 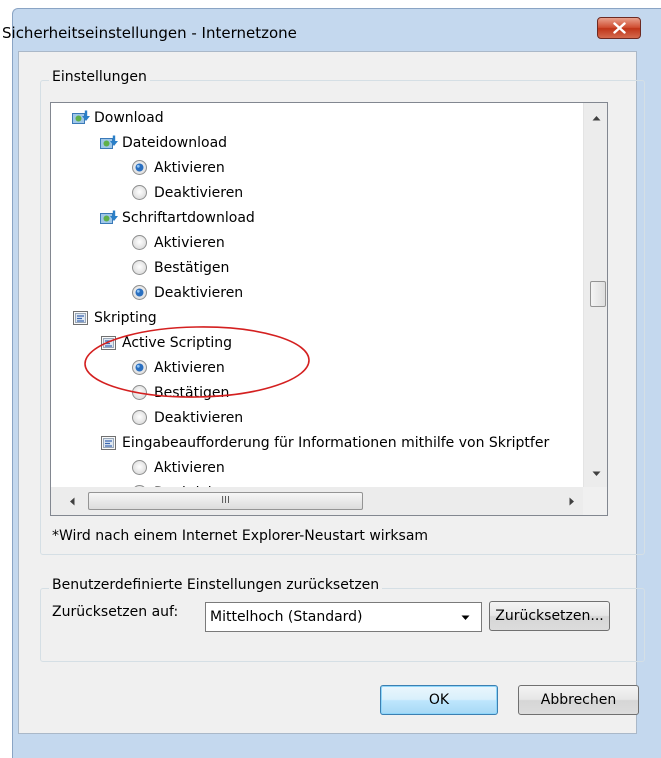 What do you see at coordinates (175, 143) in the screenshot?
I see `setting-label: Dateidownload` at bounding box center [175, 143].